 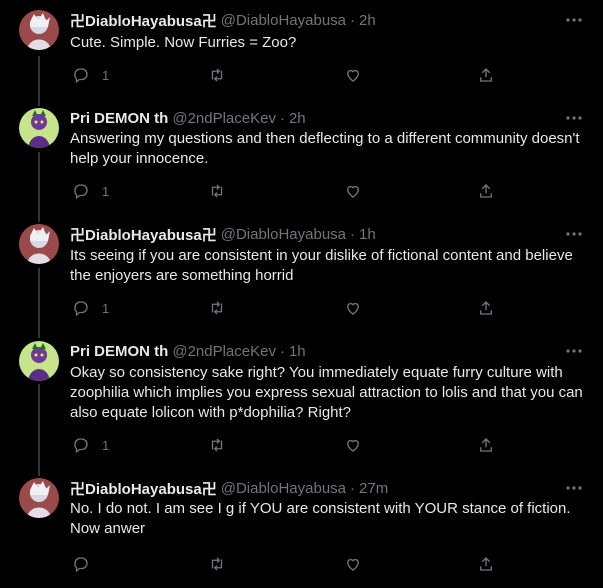 I want to click on reply-button, so click(x=81, y=564).